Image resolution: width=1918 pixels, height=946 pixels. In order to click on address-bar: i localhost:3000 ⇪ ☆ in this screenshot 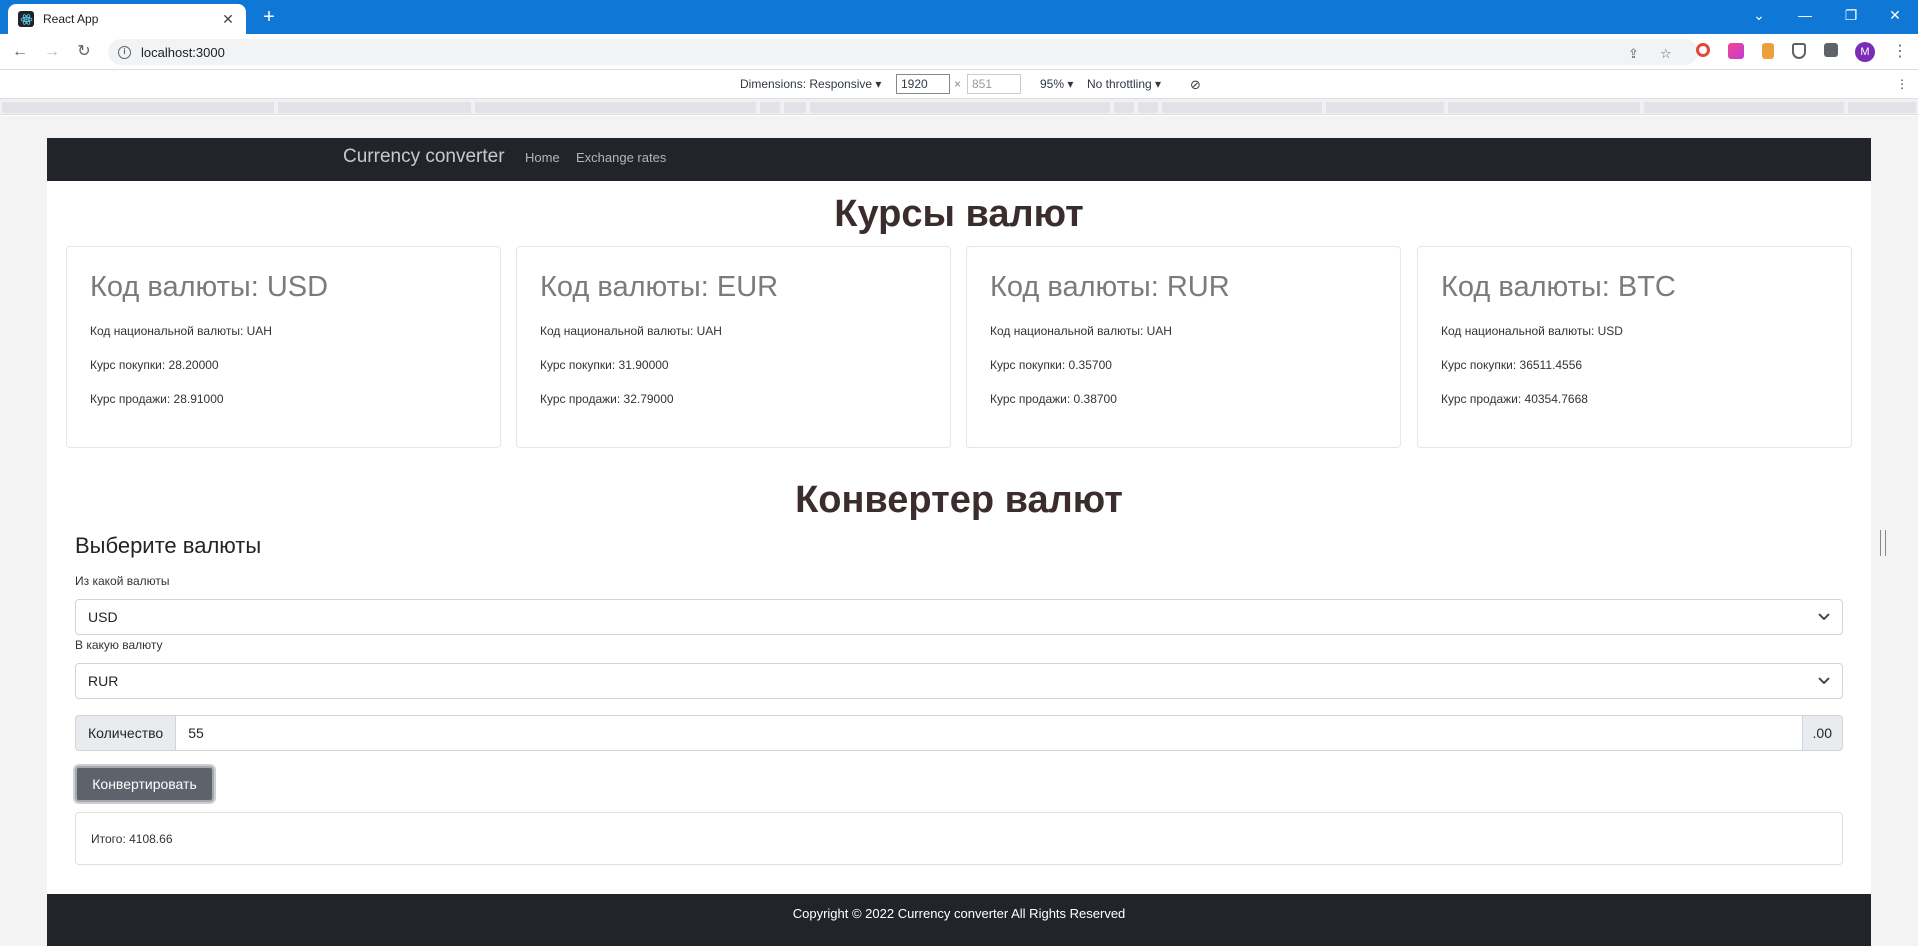, I will do `click(903, 52)`.